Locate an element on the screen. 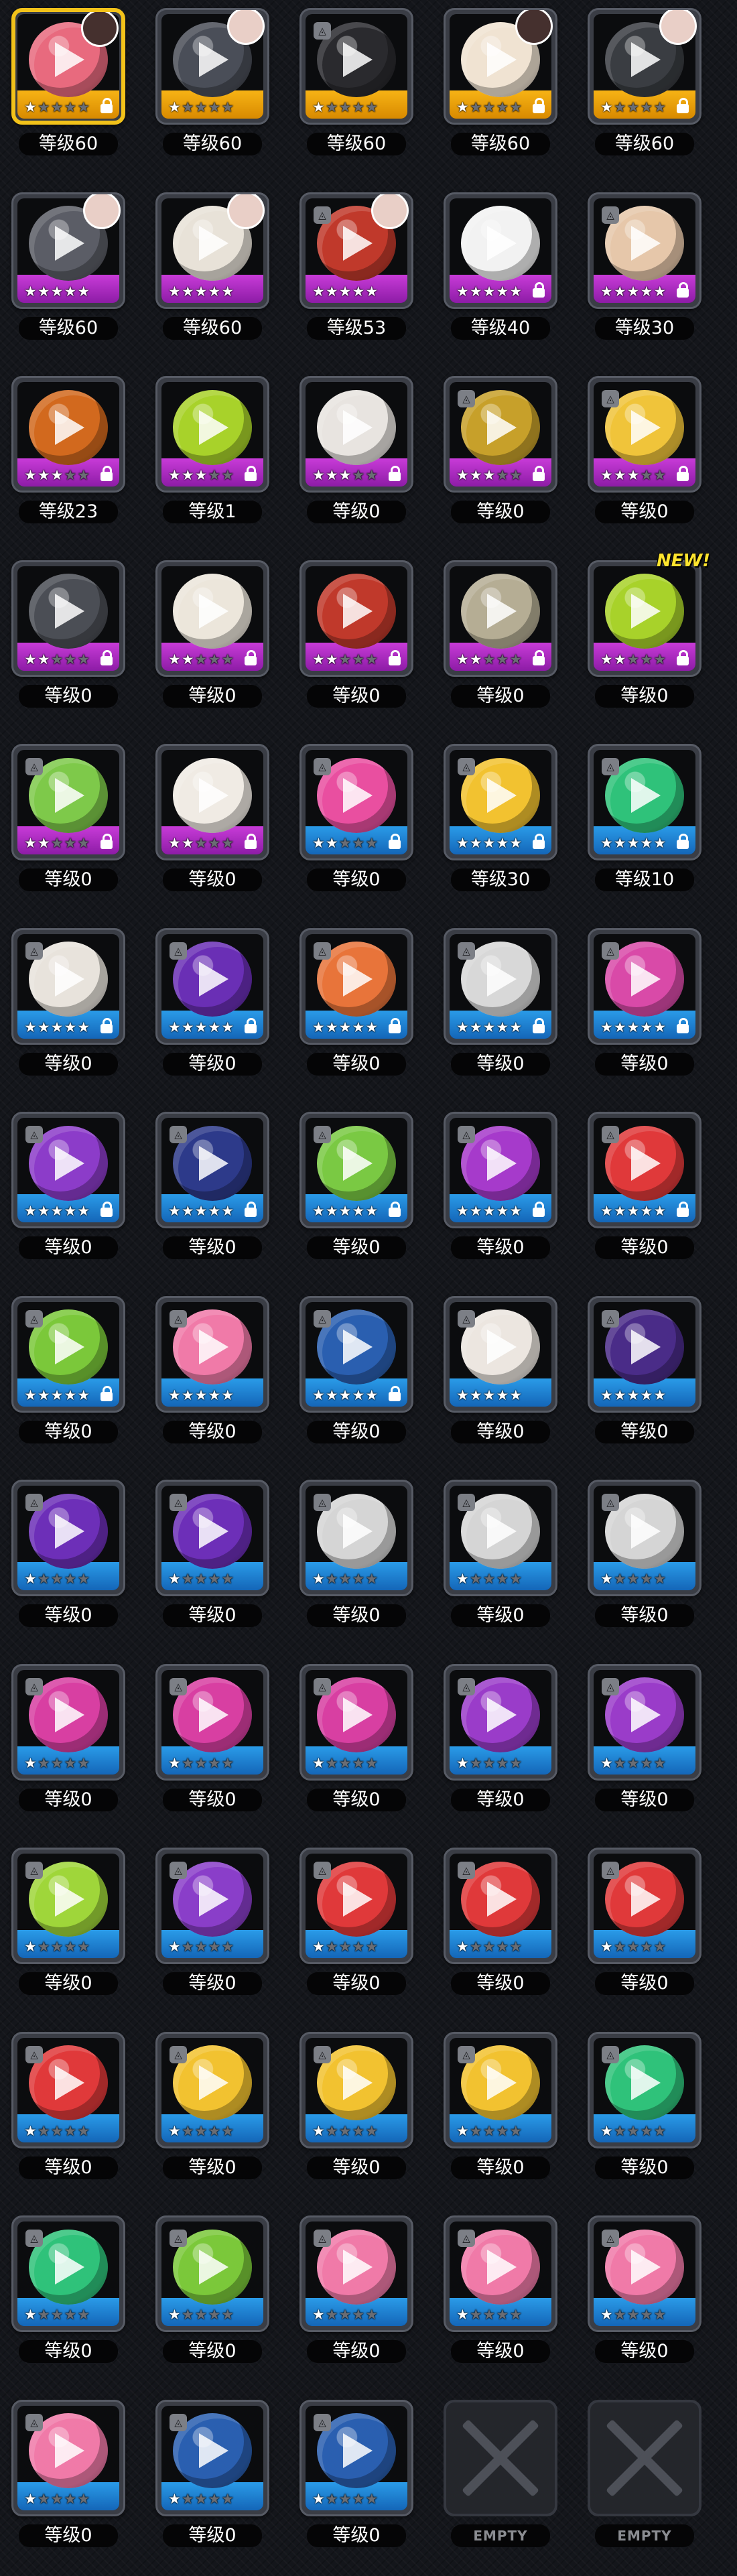 The width and height of the screenshot is (737, 2576). ball-card: ★★★★★ 等级23 is located at coordinates (68, 448).